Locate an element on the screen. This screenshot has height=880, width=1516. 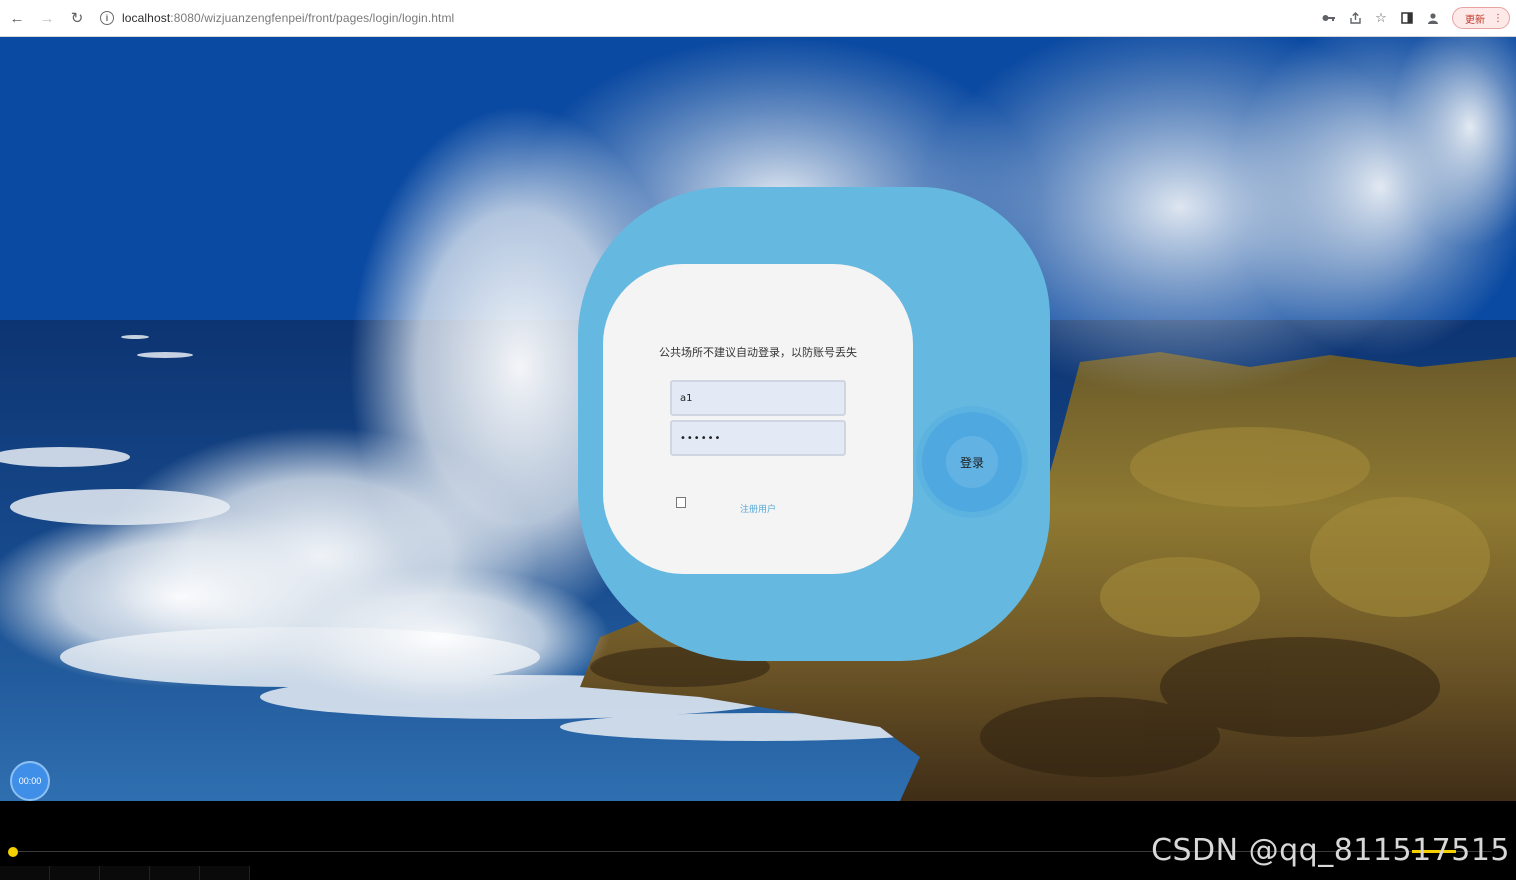
site-info-icon: i is located at coordinates (107, 18).